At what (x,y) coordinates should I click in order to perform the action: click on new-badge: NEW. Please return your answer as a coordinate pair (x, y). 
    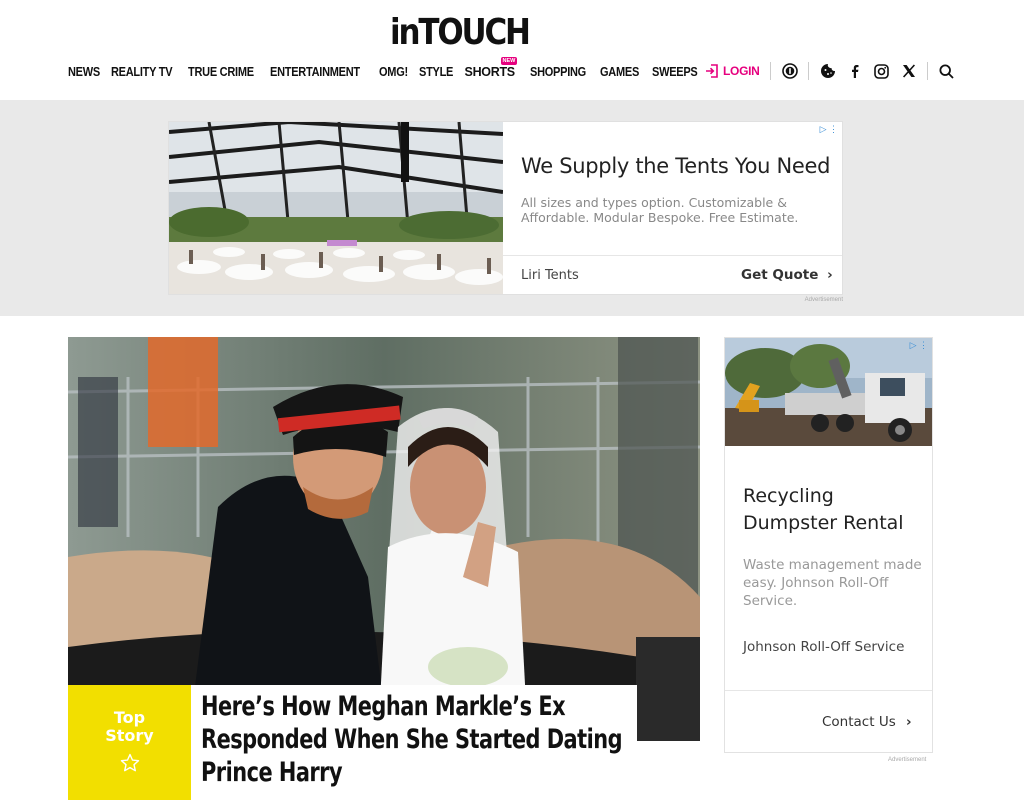
    Looking at the image, I should click on (509, 61).